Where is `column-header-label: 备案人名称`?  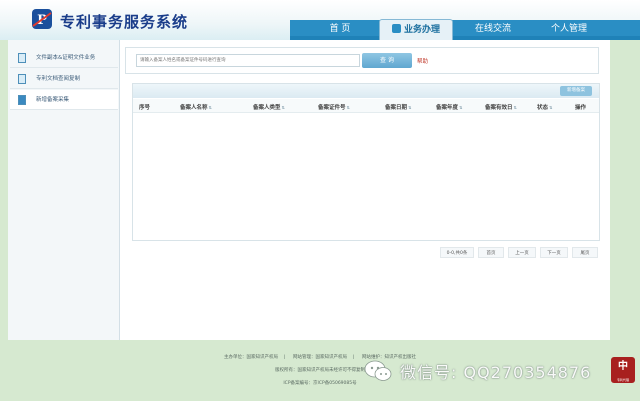 column-header-label: 备案人名称 is located at coordinates (194, 108).